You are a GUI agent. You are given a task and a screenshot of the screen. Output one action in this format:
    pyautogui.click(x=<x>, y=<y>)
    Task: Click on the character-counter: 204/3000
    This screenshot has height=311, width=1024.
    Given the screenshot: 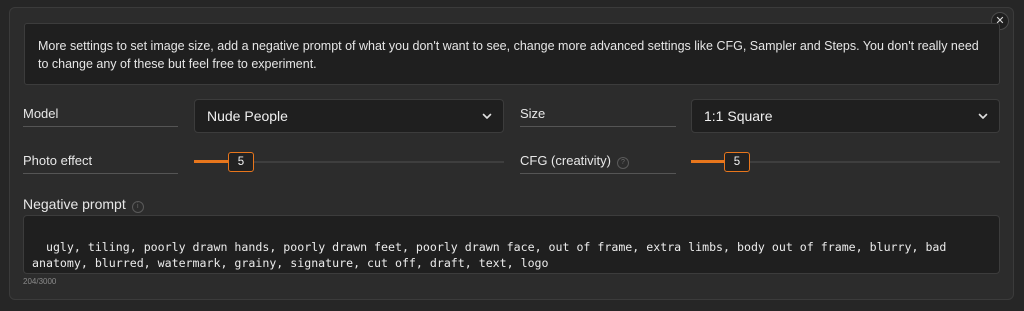 What is the action you would take?
    pyautogui.click(x=40, y=281)
    